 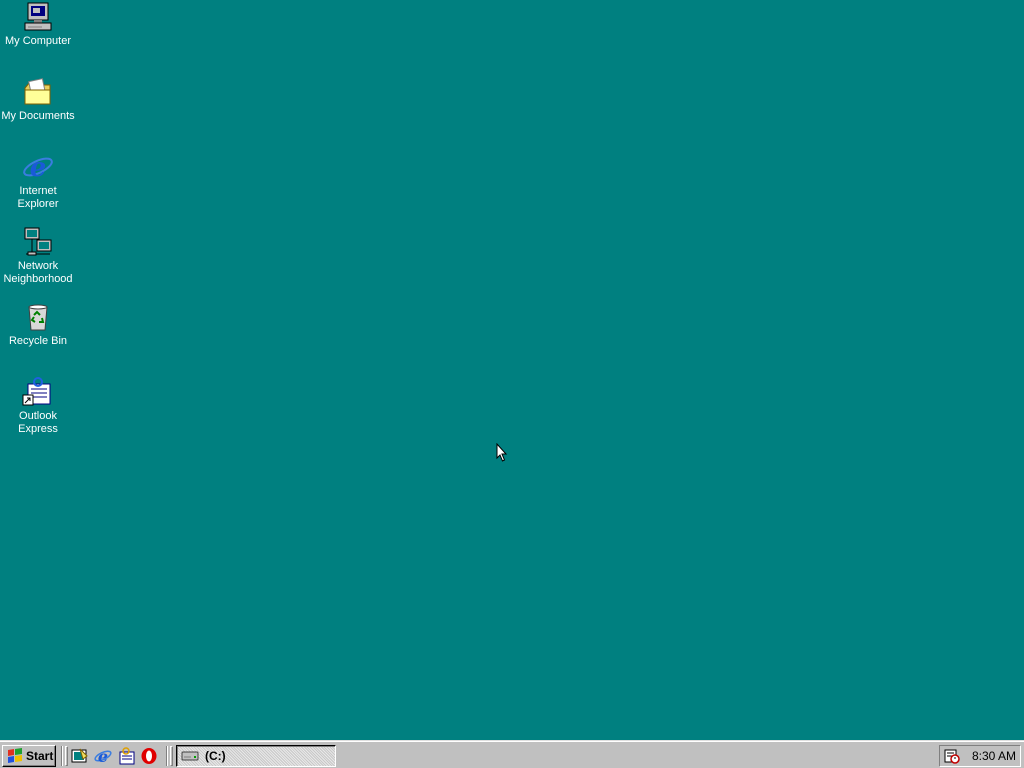 What do you see at coordinates (38, 272) in the screenshot?
I see `desktop-icon-label: Network Neighborhood` at bounding box center [38, 272].